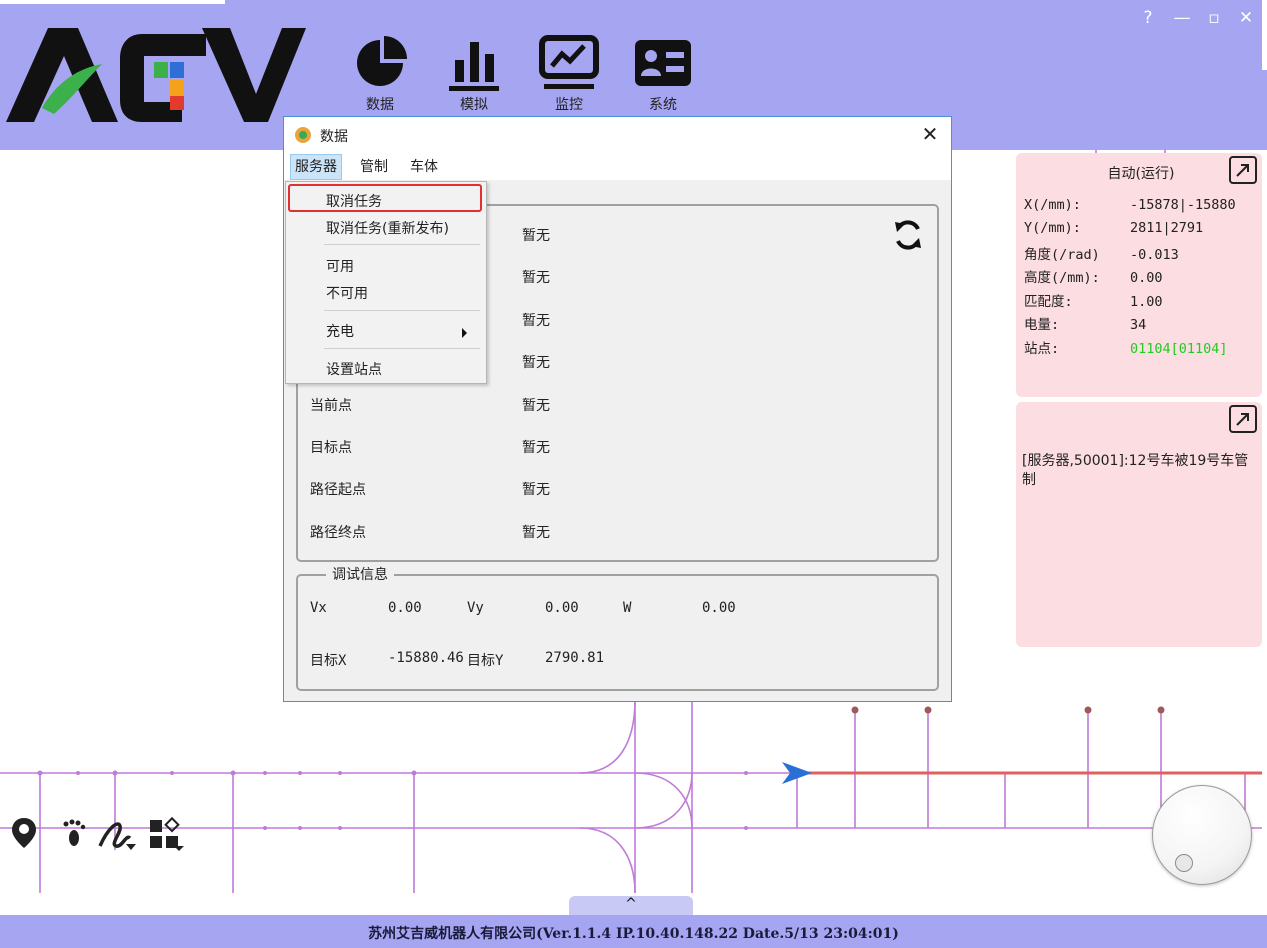 The width and height of the screenshot is (1267, 948). Describe the element at coordinates (1085, 323) in the screenshot. I see `status-row-battery: 电量: 34` at that location.